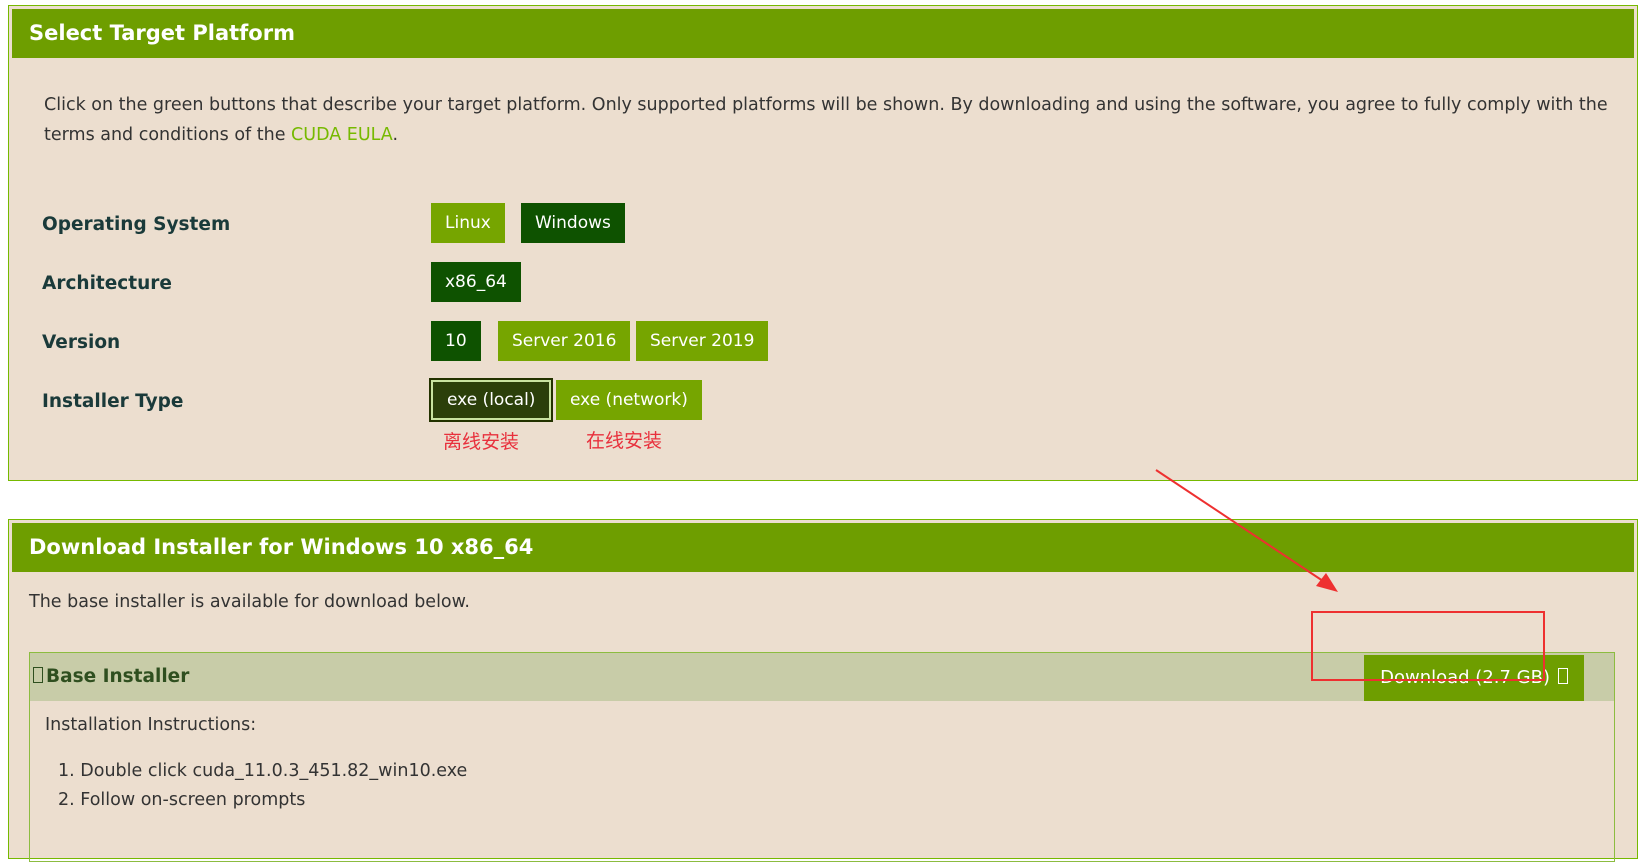 This screenshot has height=862, width=1646. What do you see at coordinates (481, 442) in the screenshot?
I see `annotation-offline-install: 离线安装` at bounding box center [481, 442].